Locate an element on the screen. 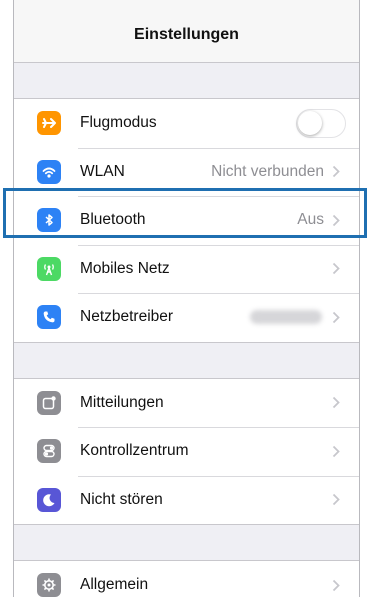 The image size is (370, 597). navigation-bar: Einstellungen is located at coordinates (186, 31).